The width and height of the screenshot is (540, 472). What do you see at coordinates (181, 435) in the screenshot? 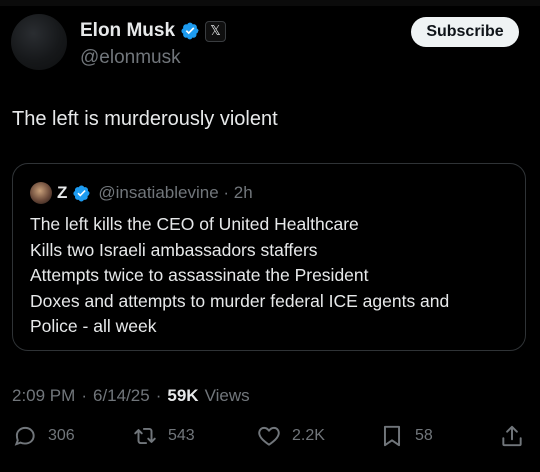
I see `repost-count: 543` at bounding box center [181, 435].